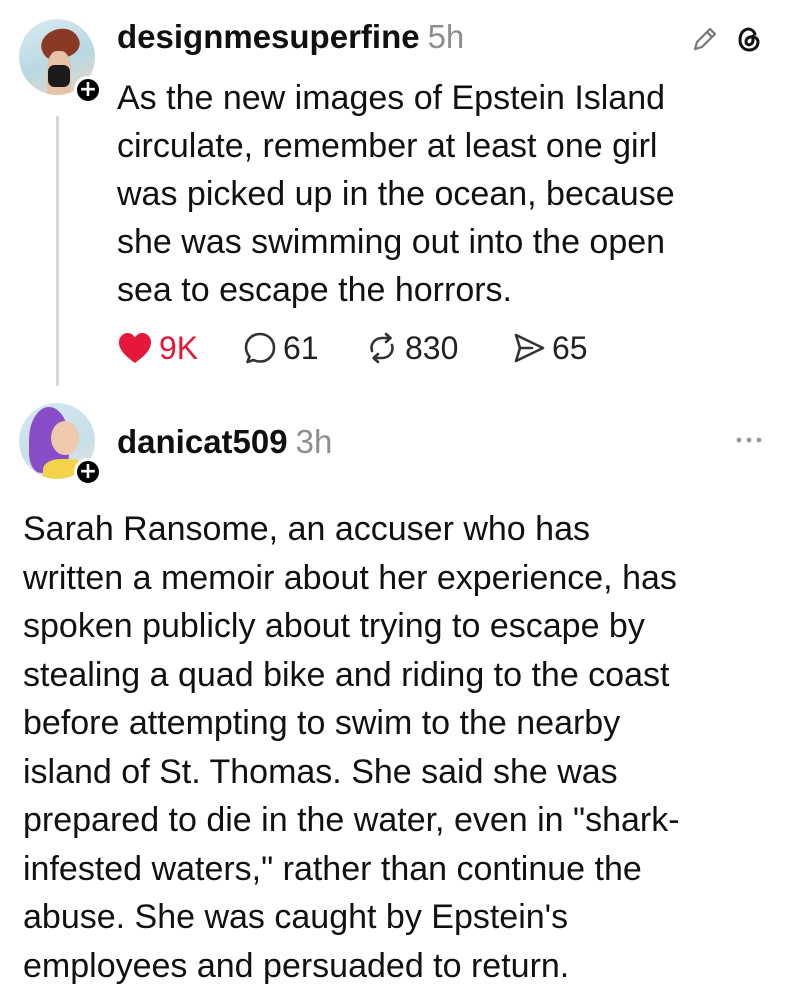 This screenshot has height=1000, width=791. Describe the element at coordinates (281, 348) in the screenshot. I see `reply-button: 61` at that location.